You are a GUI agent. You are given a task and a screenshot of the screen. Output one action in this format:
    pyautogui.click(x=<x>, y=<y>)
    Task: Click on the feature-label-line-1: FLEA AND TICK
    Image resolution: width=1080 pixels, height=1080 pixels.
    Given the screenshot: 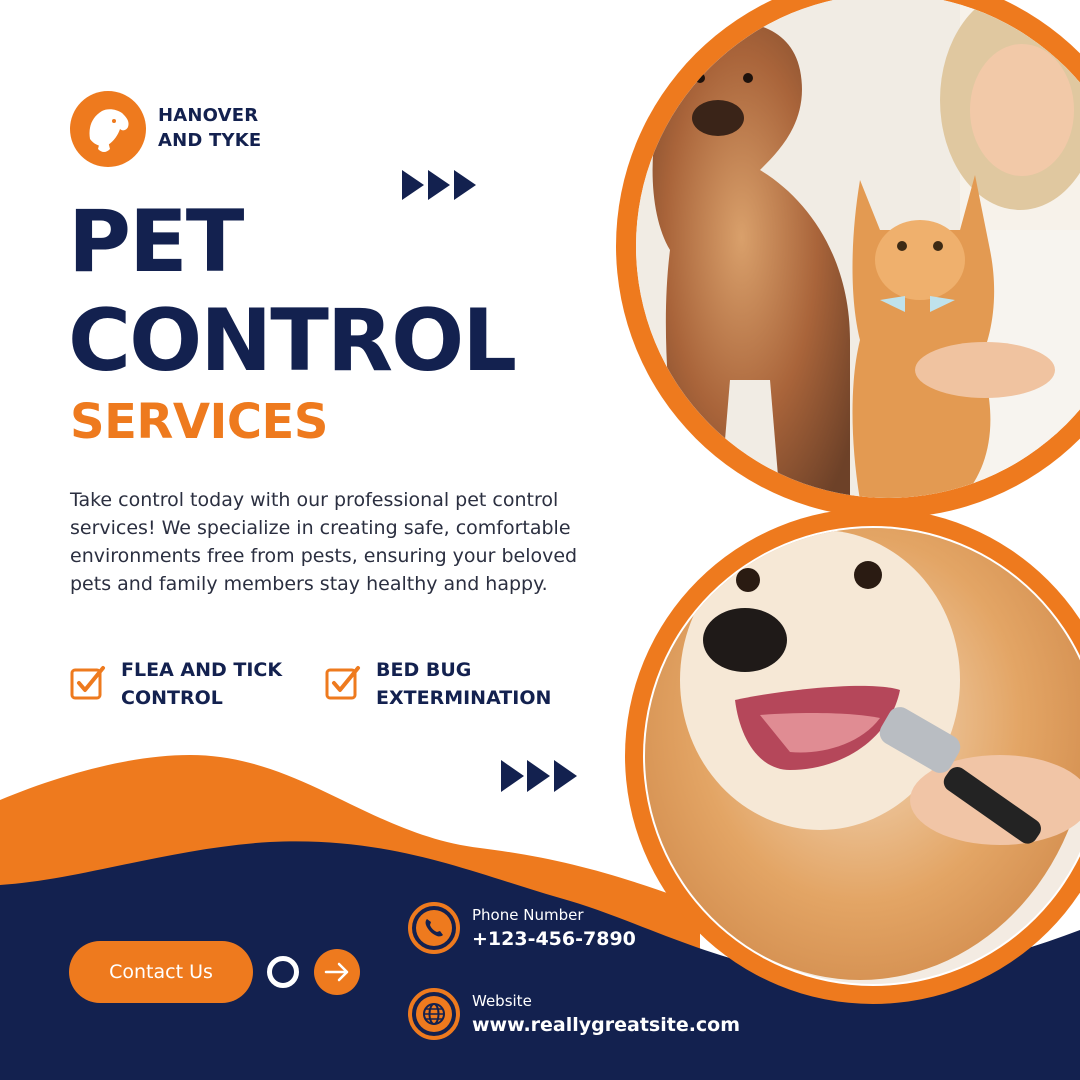 What is the action you would take?
    pyautogui.click(x=202, y=670)
    